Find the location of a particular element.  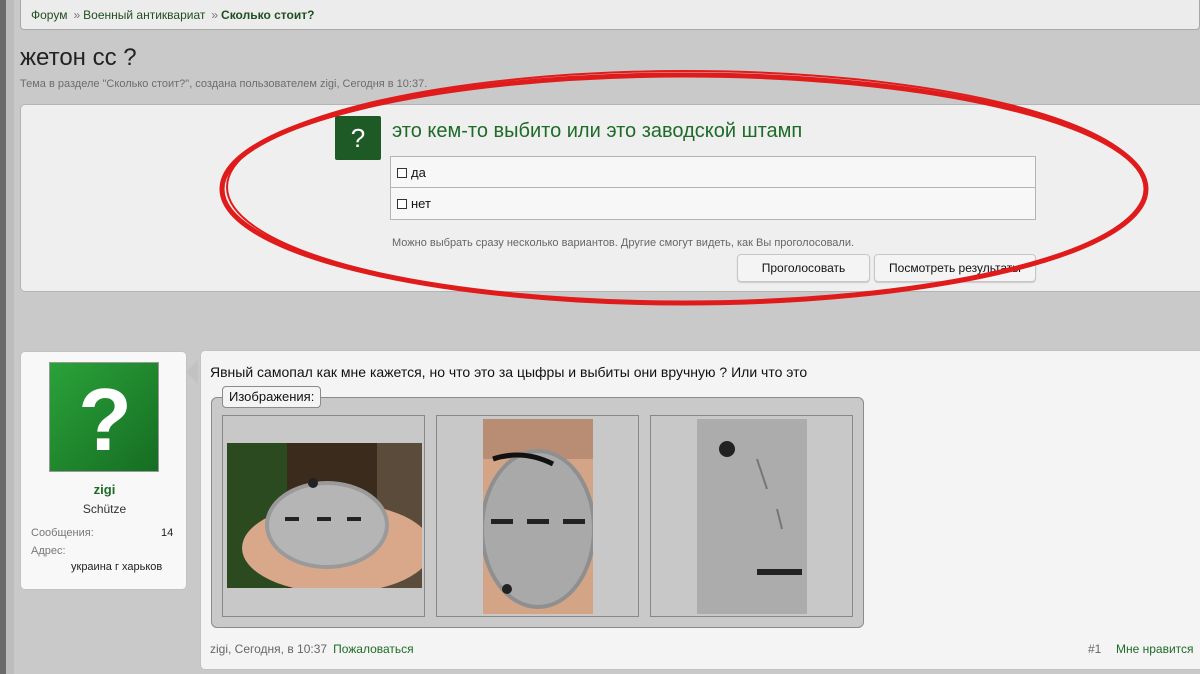

post-author-time: zigi, Сегодня, в 10:37 is located at coordinates (268, 649).